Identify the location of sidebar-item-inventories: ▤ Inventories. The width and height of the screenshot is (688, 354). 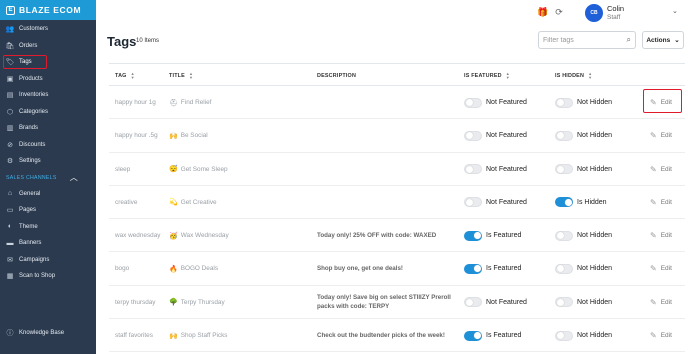
(48, 95).